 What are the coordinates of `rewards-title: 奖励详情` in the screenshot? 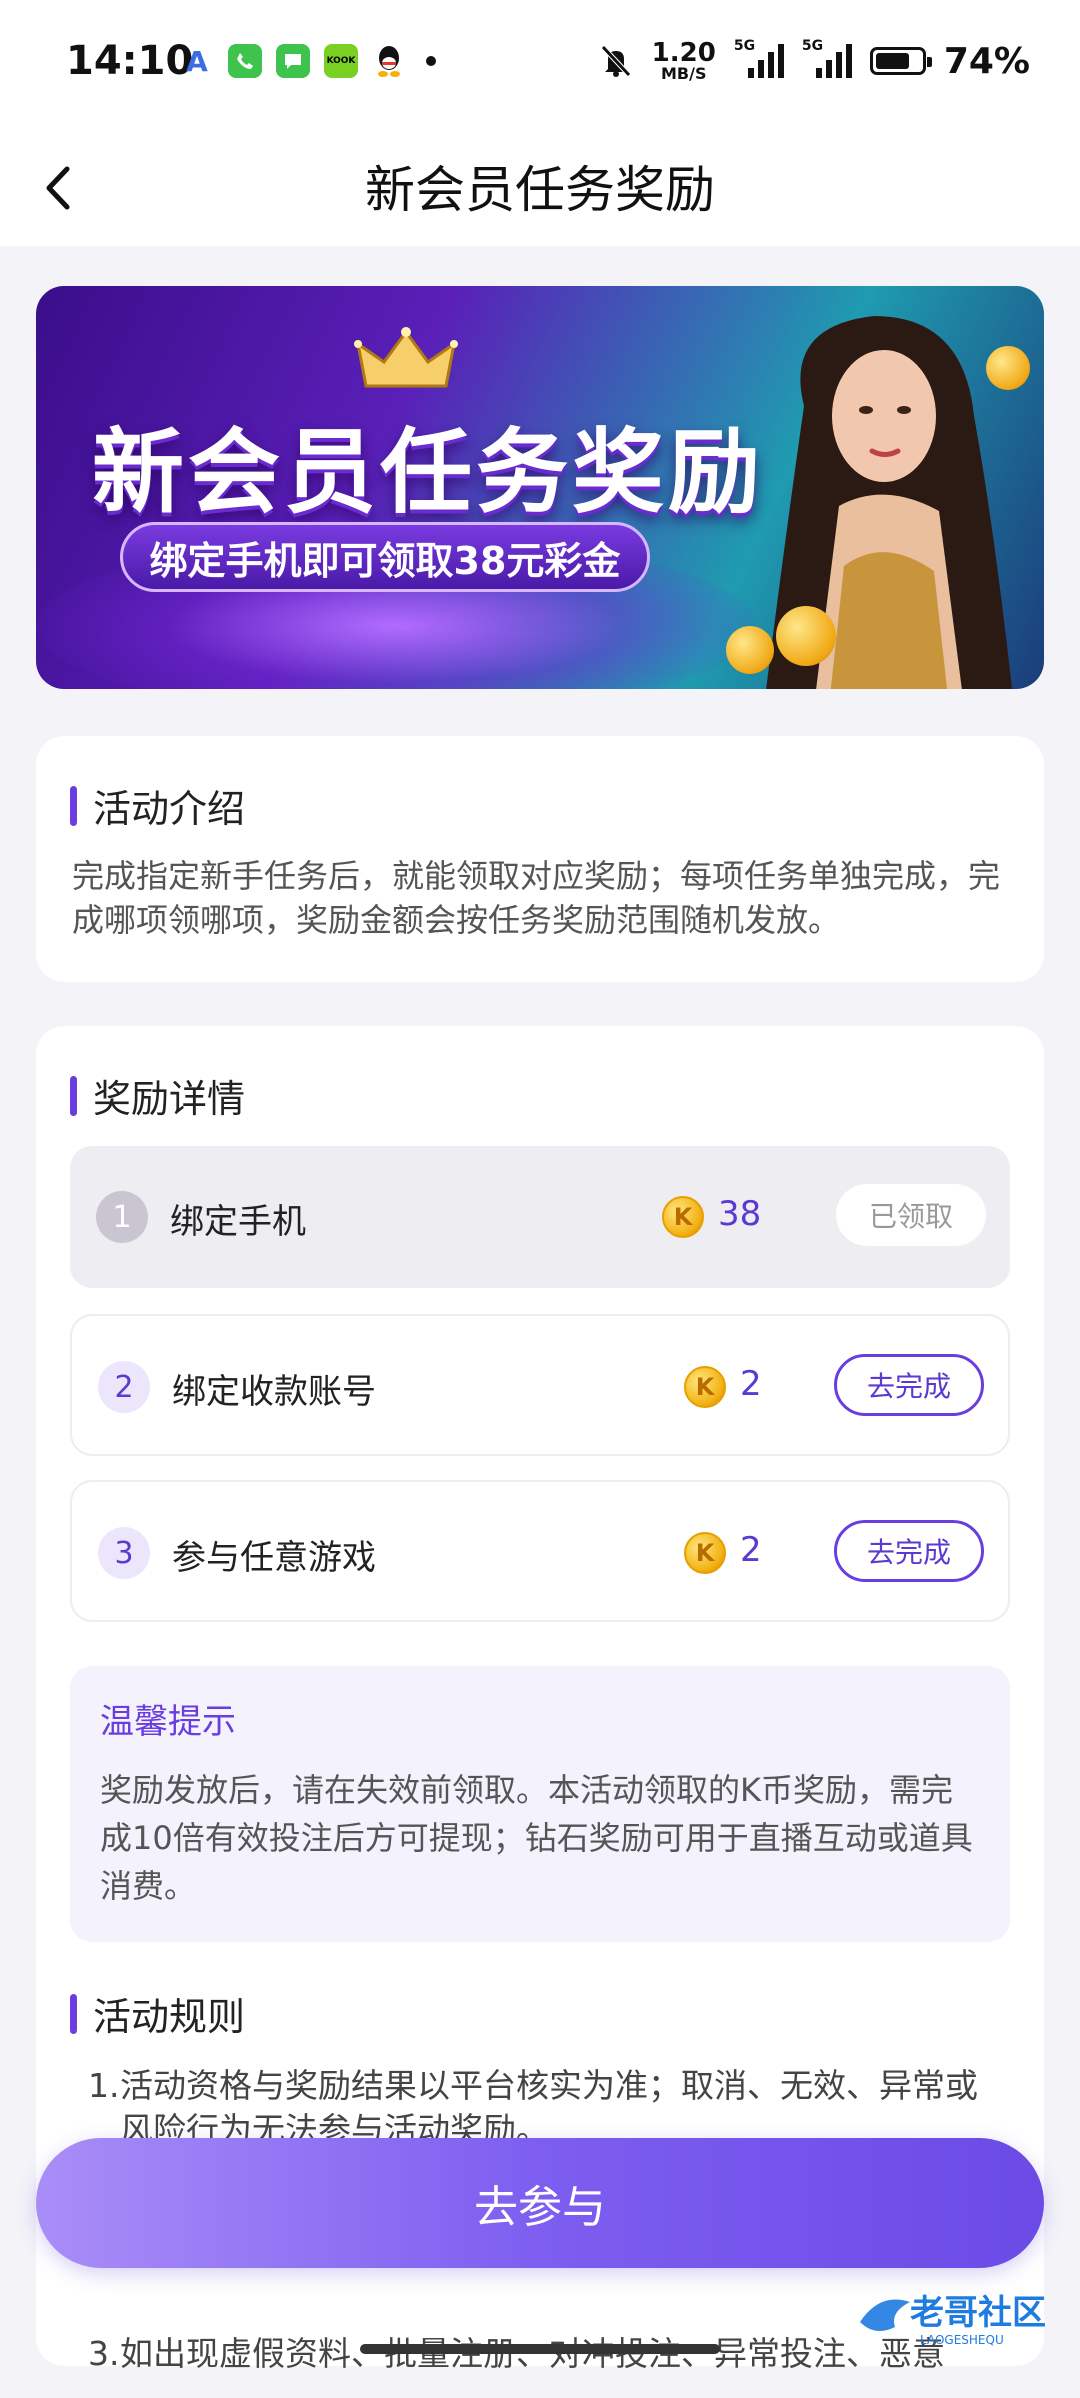 It's located at (157, 1095).